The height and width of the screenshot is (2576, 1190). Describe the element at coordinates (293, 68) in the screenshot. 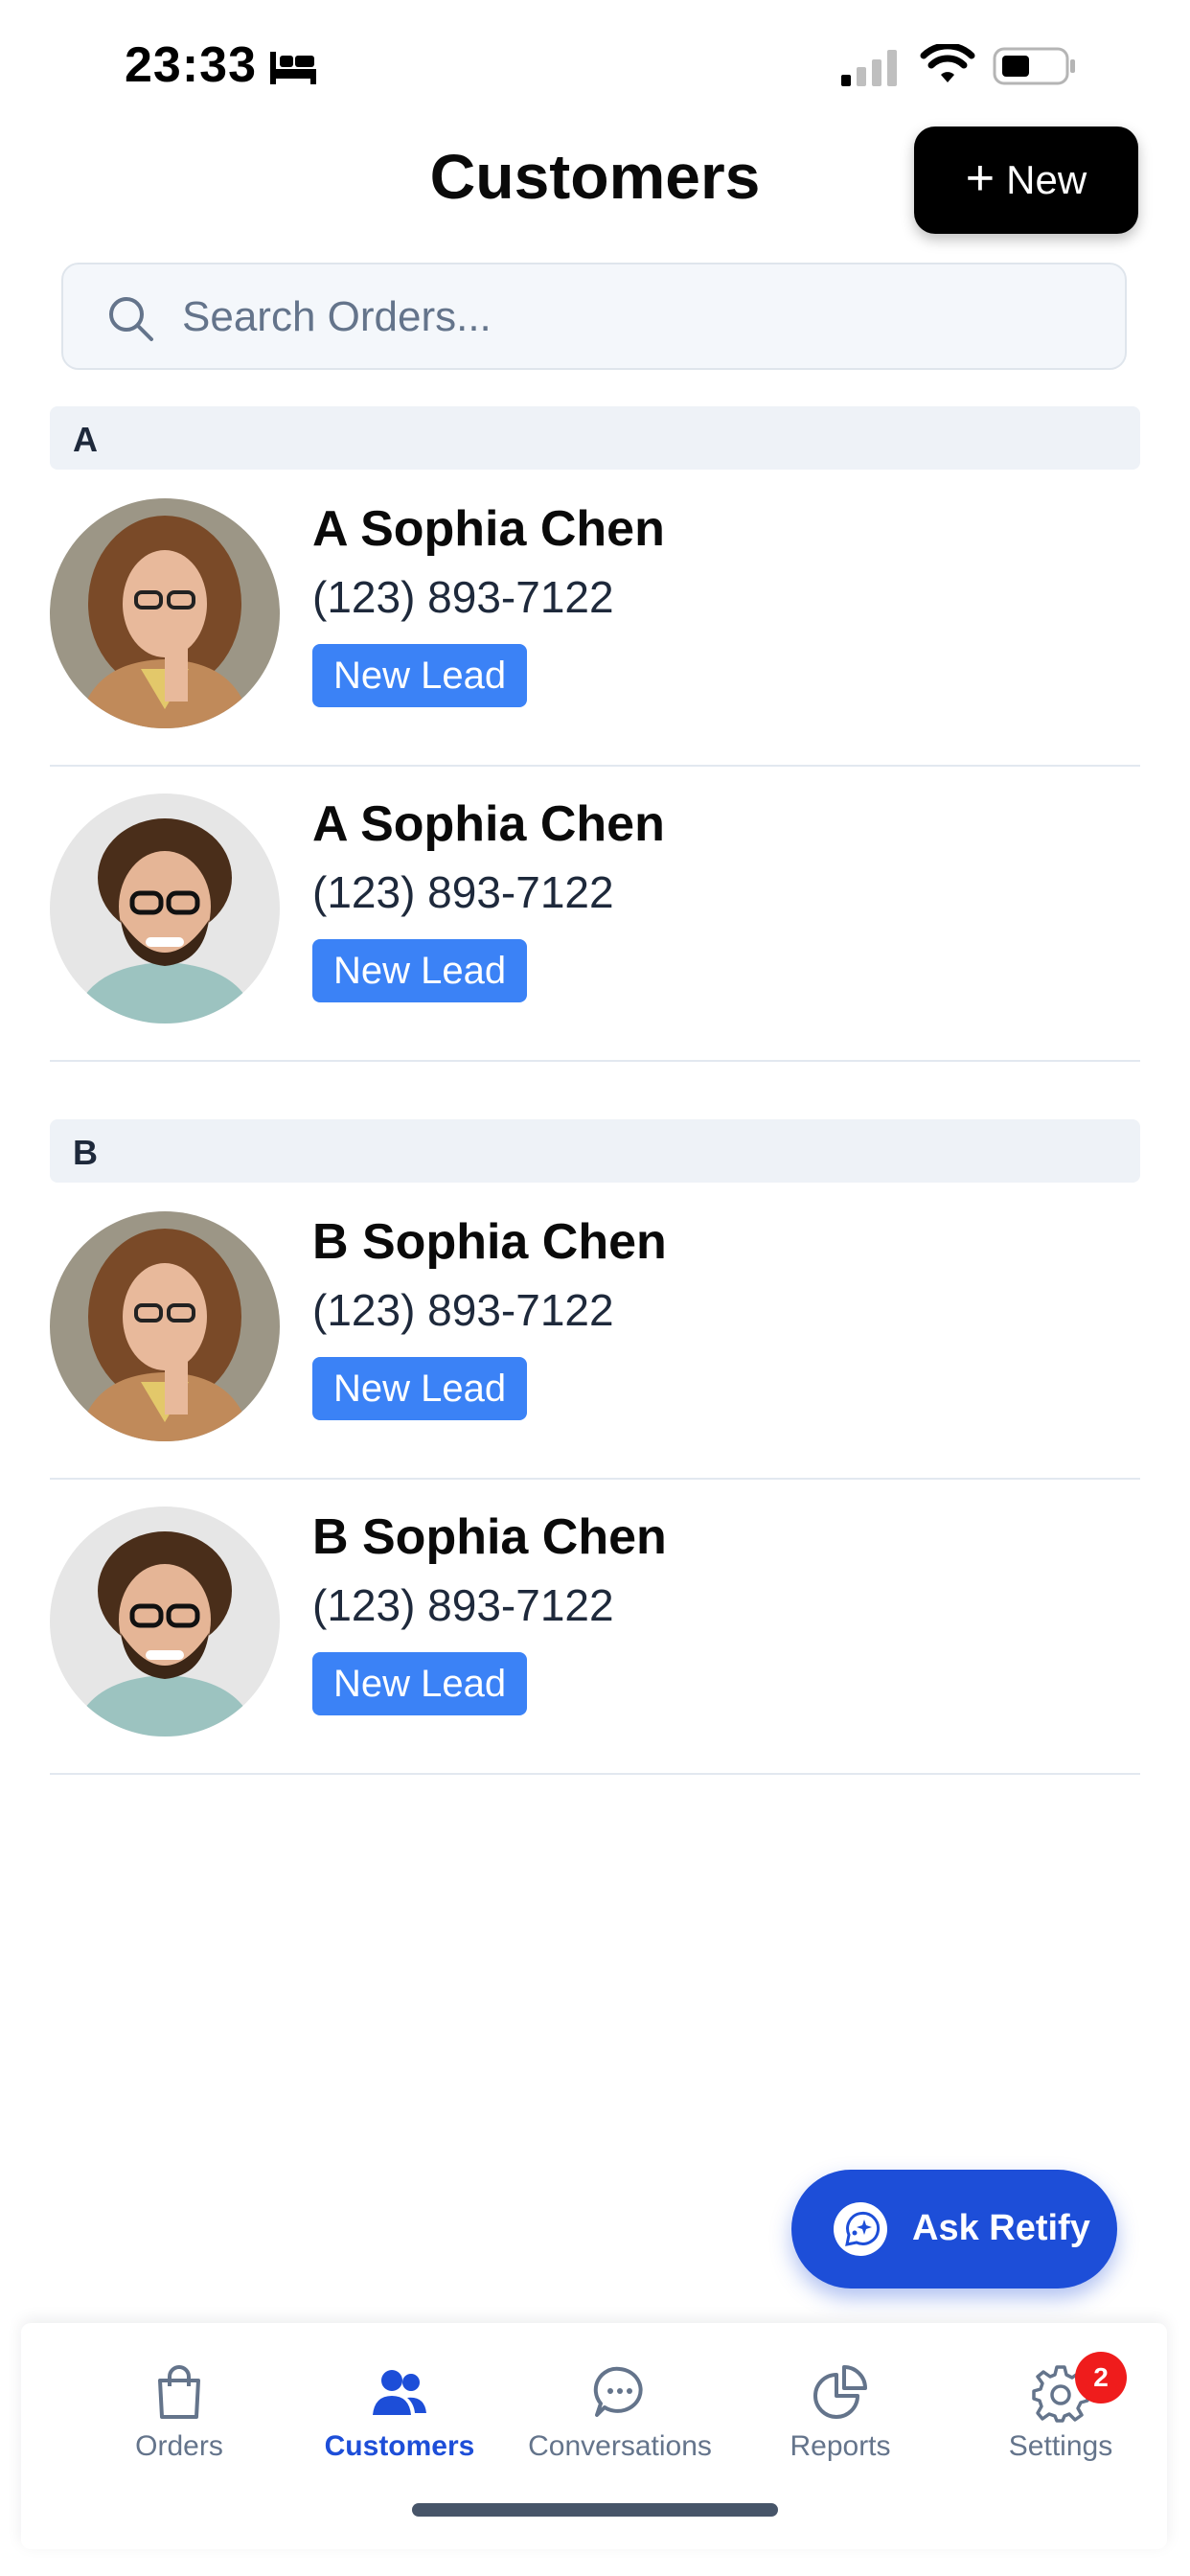

I see `bed-icon` at that location.